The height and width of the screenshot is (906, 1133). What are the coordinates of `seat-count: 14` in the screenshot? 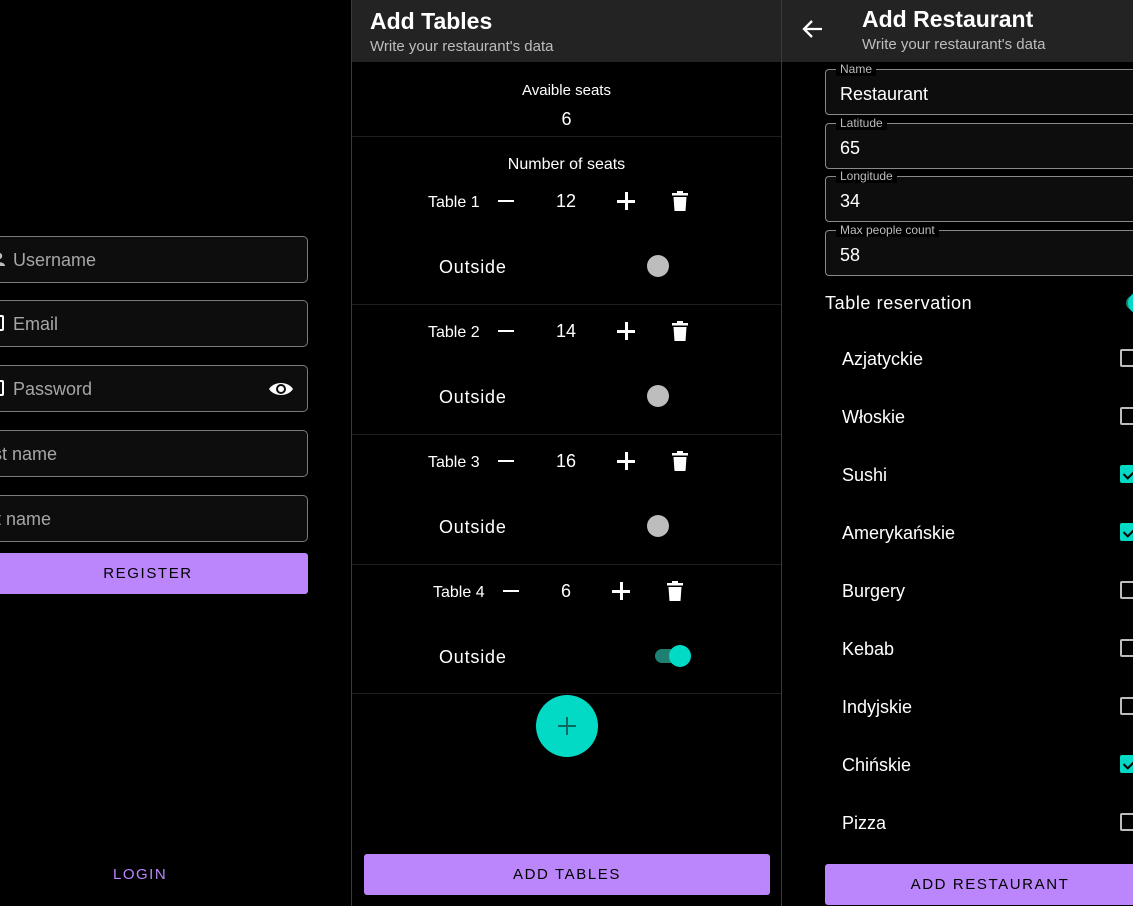 It's located at (566, 331).